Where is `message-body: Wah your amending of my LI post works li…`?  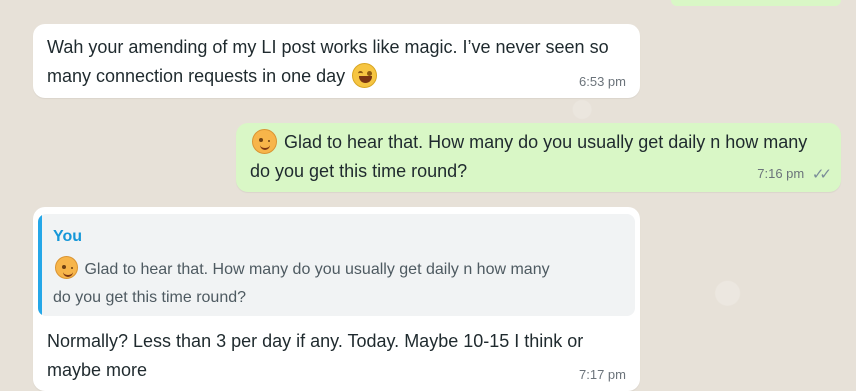
message-body: Wah your amending of my LI post works li… is located at coordinates (328, 61).